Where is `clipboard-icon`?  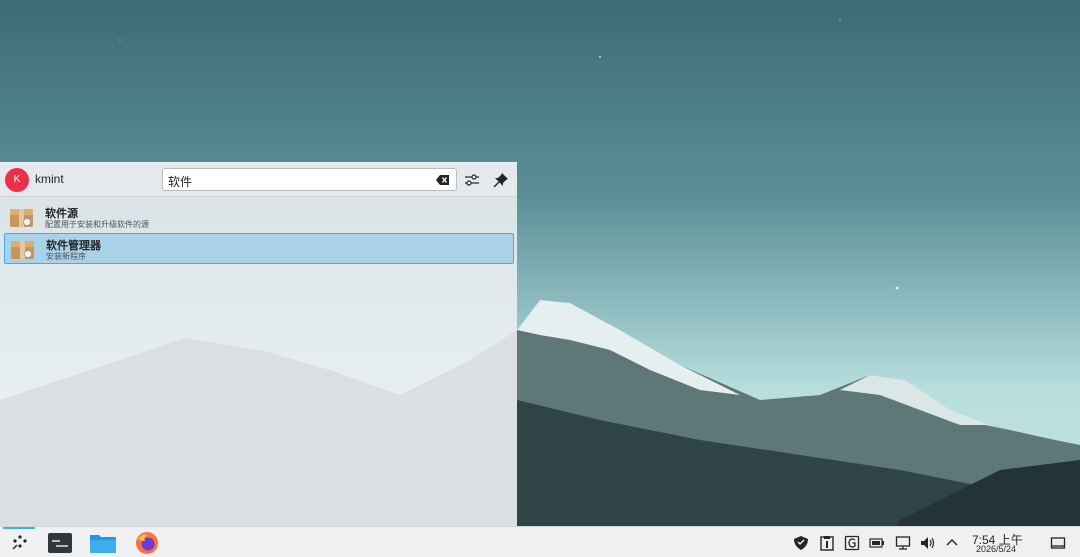 clipboard-icon is located at coordinates (827, 543).